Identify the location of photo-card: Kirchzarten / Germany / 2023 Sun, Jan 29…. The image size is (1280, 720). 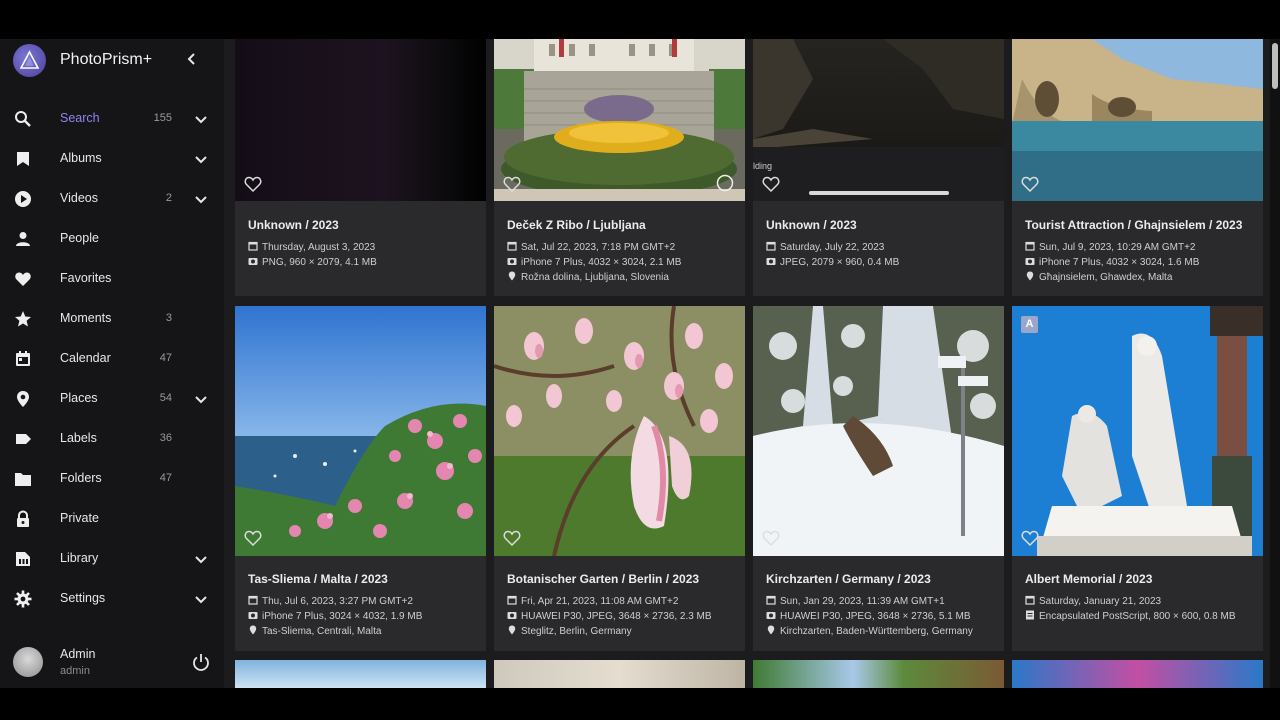
(878, 478).